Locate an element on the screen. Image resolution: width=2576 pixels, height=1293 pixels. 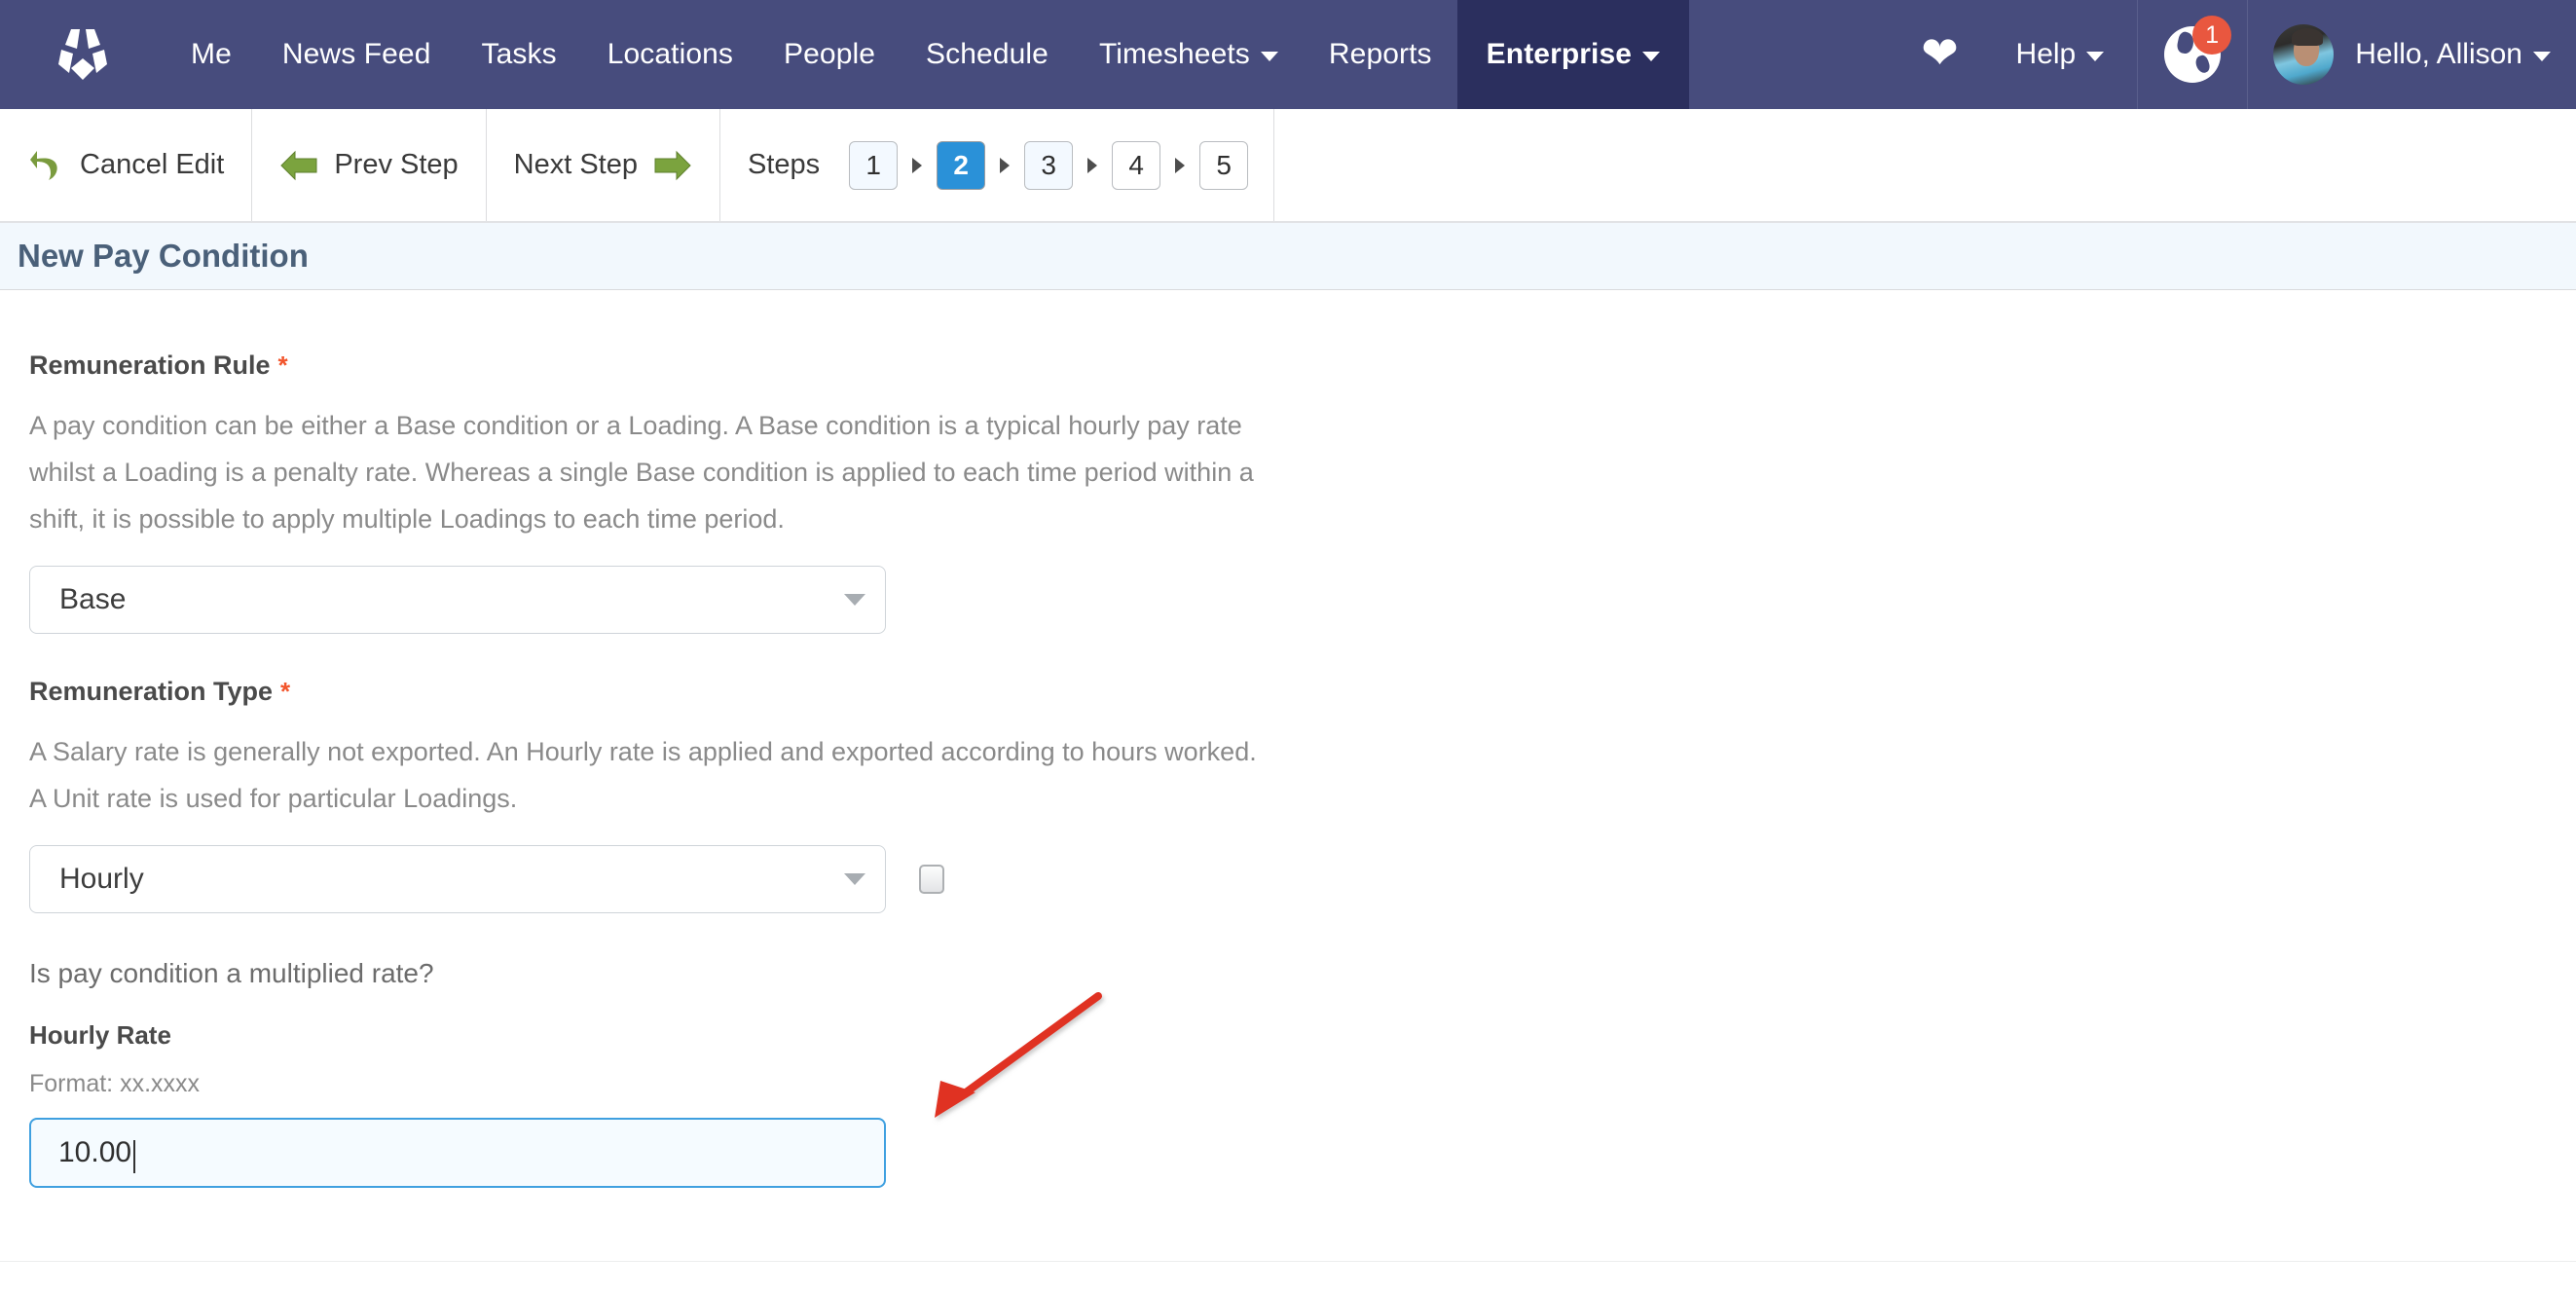
cancel-edit-label: Cancel Edit is located at coordinates (152, 165).